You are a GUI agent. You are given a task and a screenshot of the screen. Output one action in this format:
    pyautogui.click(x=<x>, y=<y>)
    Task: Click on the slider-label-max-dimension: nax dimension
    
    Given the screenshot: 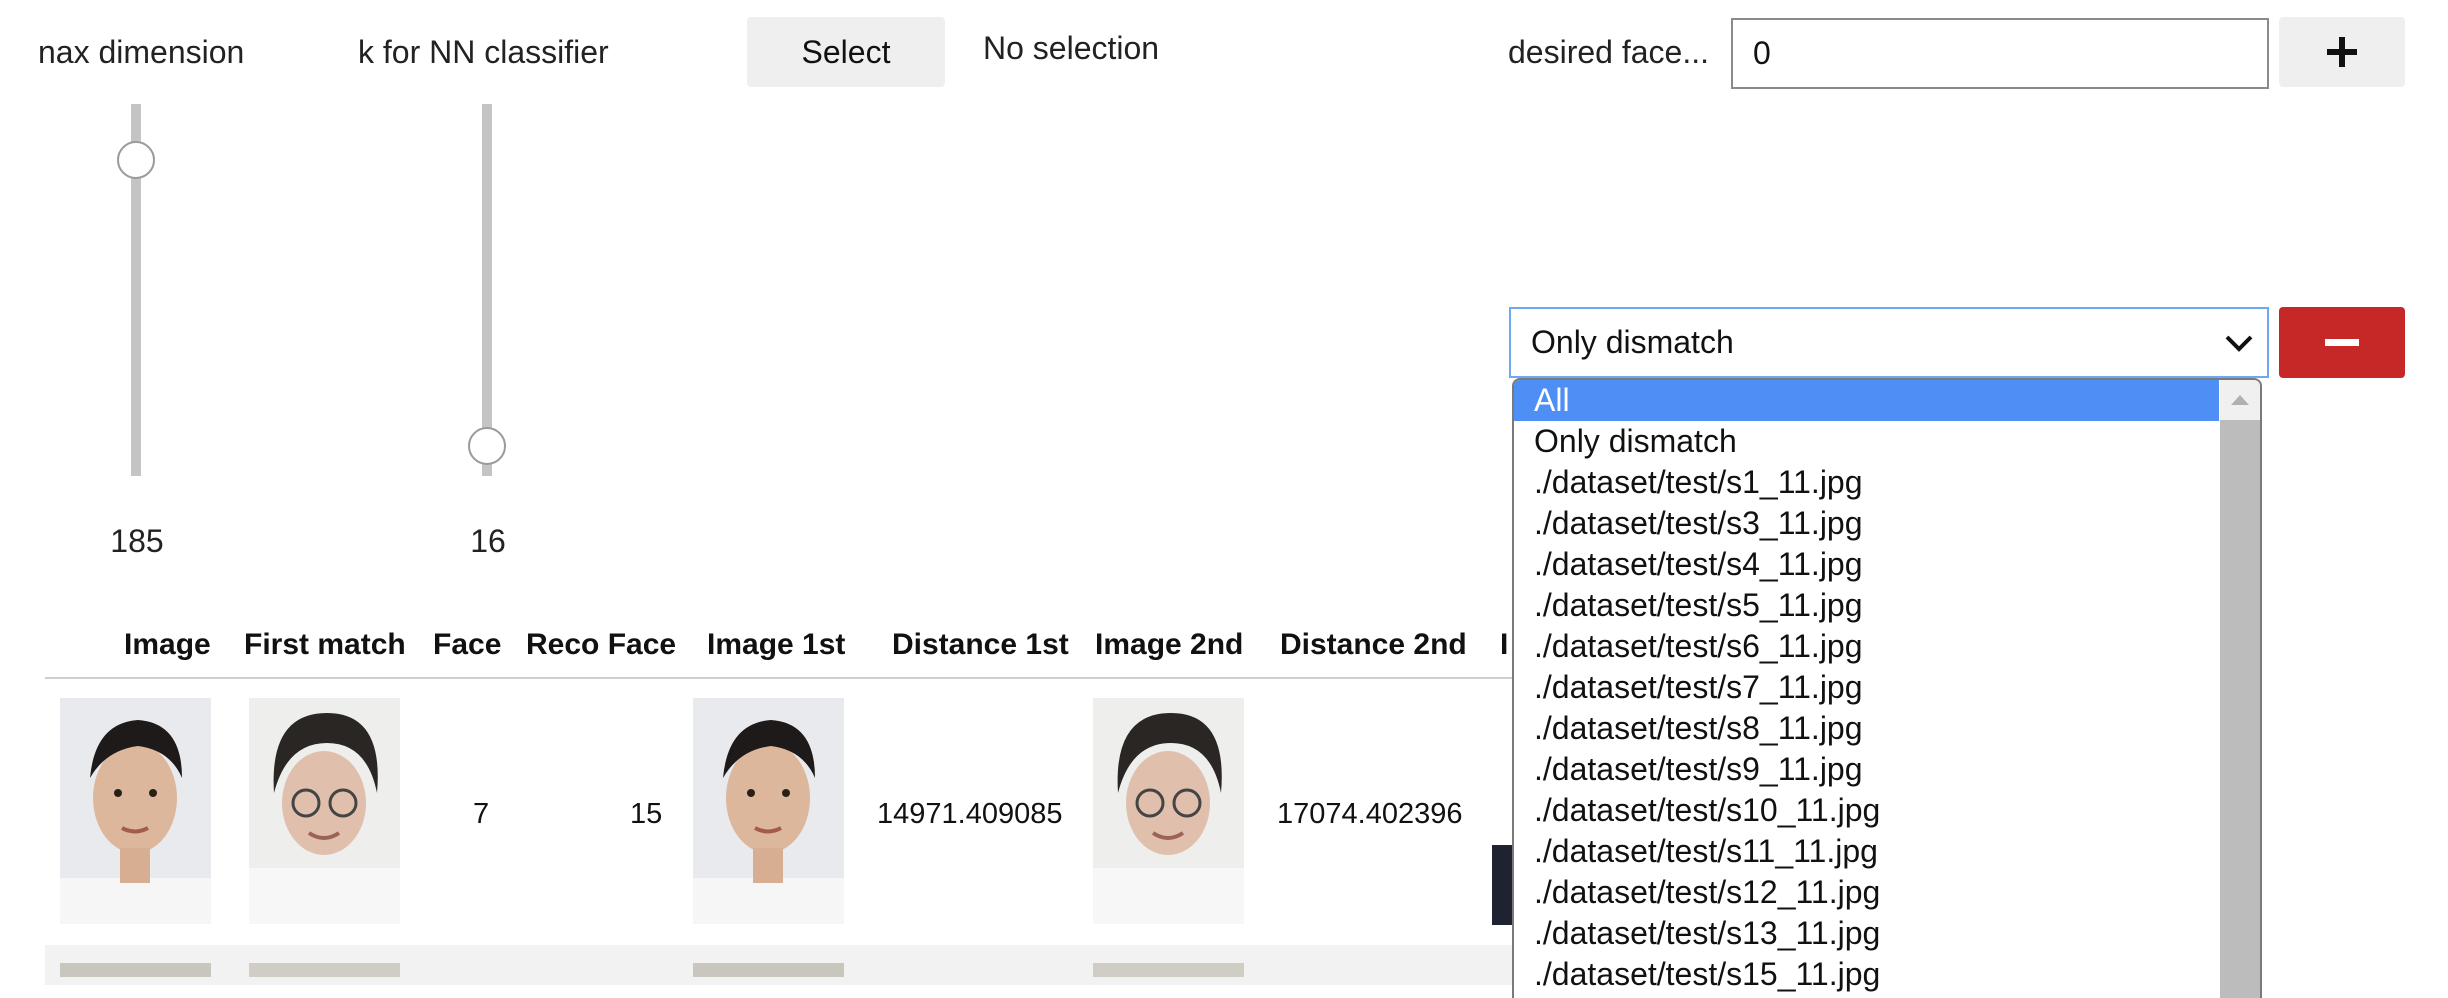 What is the action you would take?
    pyautogui.click(x=141, y=52)
    